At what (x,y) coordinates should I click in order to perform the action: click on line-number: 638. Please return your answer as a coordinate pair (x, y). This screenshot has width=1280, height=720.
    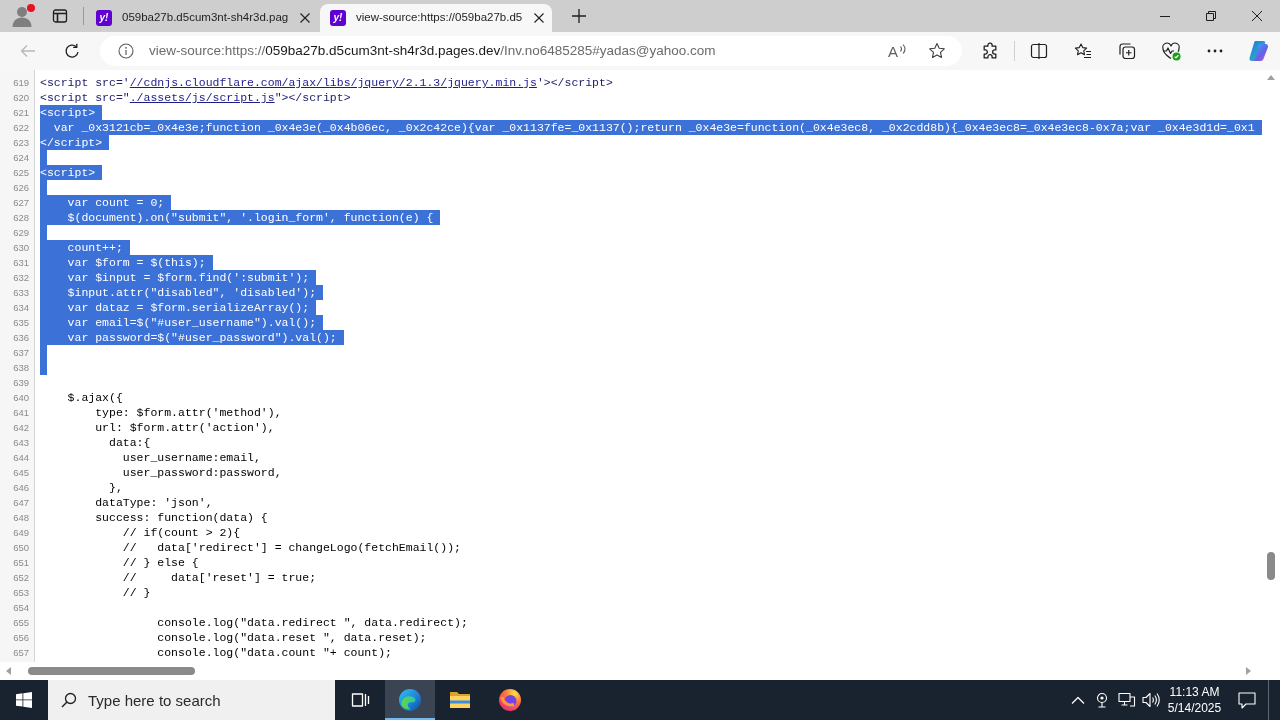
    Looking at the image, I should click on (21, 368).